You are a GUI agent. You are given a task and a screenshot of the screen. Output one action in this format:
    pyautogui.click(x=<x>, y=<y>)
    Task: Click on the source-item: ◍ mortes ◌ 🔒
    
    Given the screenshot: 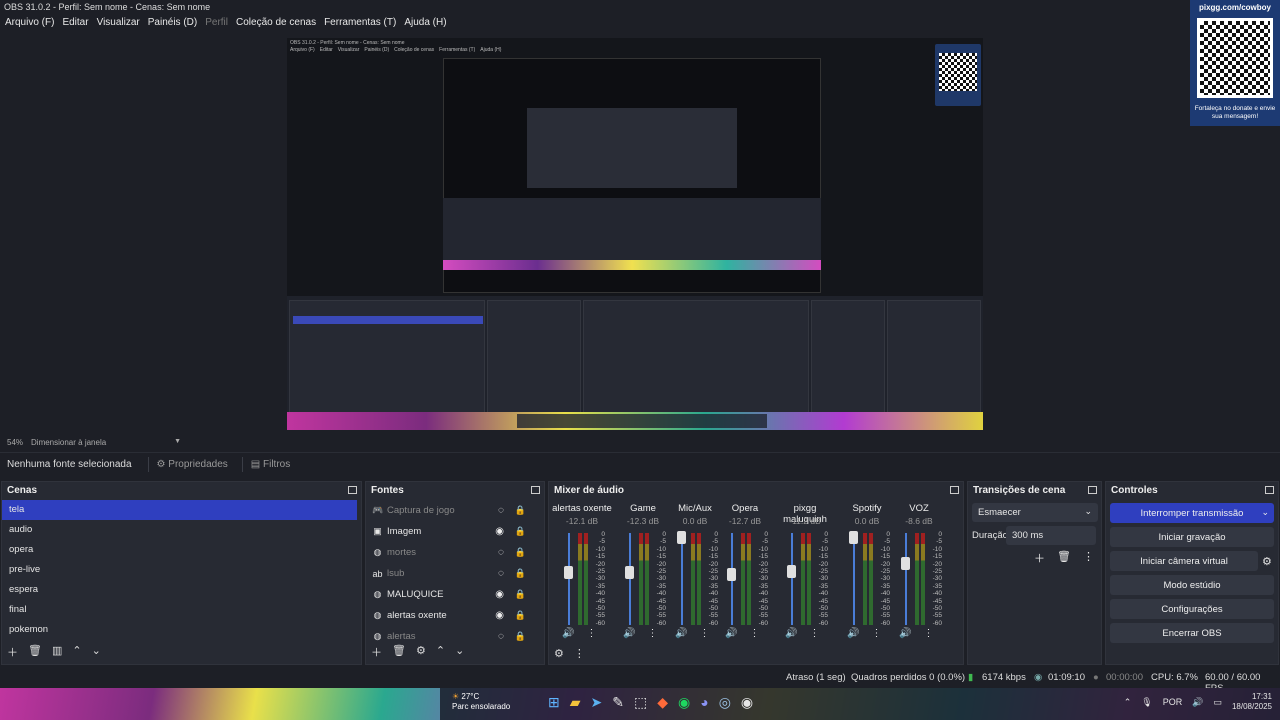 What is the action you would take?
    pyautogui.click(x=455, y=552)
    